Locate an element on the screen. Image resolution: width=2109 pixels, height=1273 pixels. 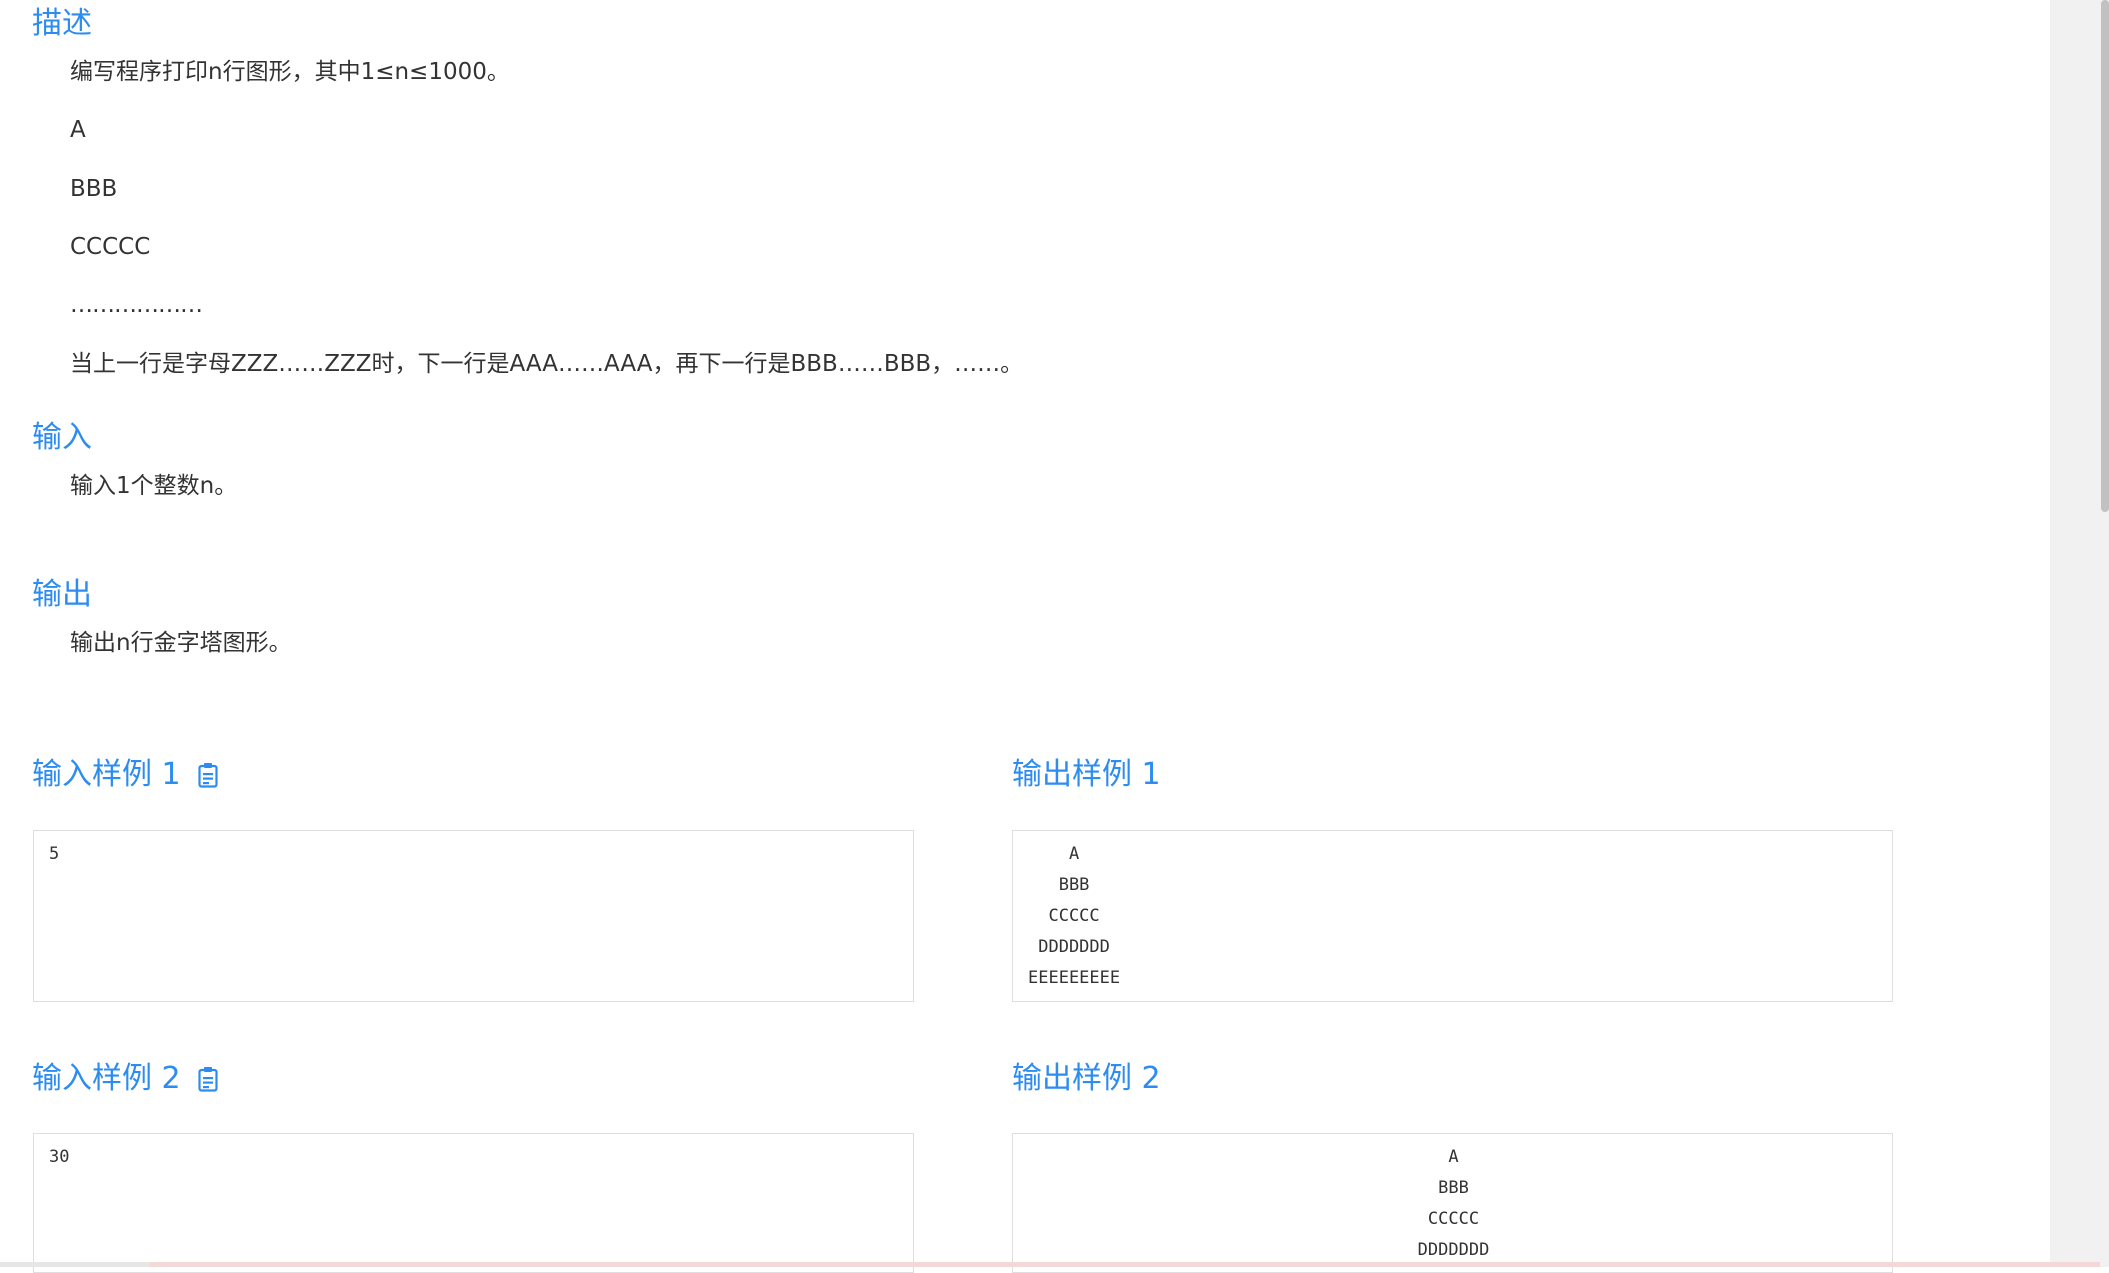
sample-input-1-box: 5 is located at coordinates (473, 916).